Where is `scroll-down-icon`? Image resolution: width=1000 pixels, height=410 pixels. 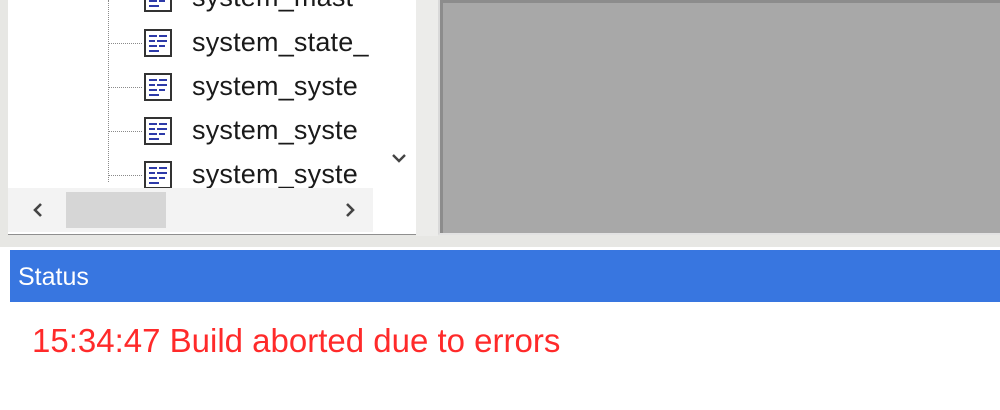
scroll-down-icon is located at coordinates (399, 158).